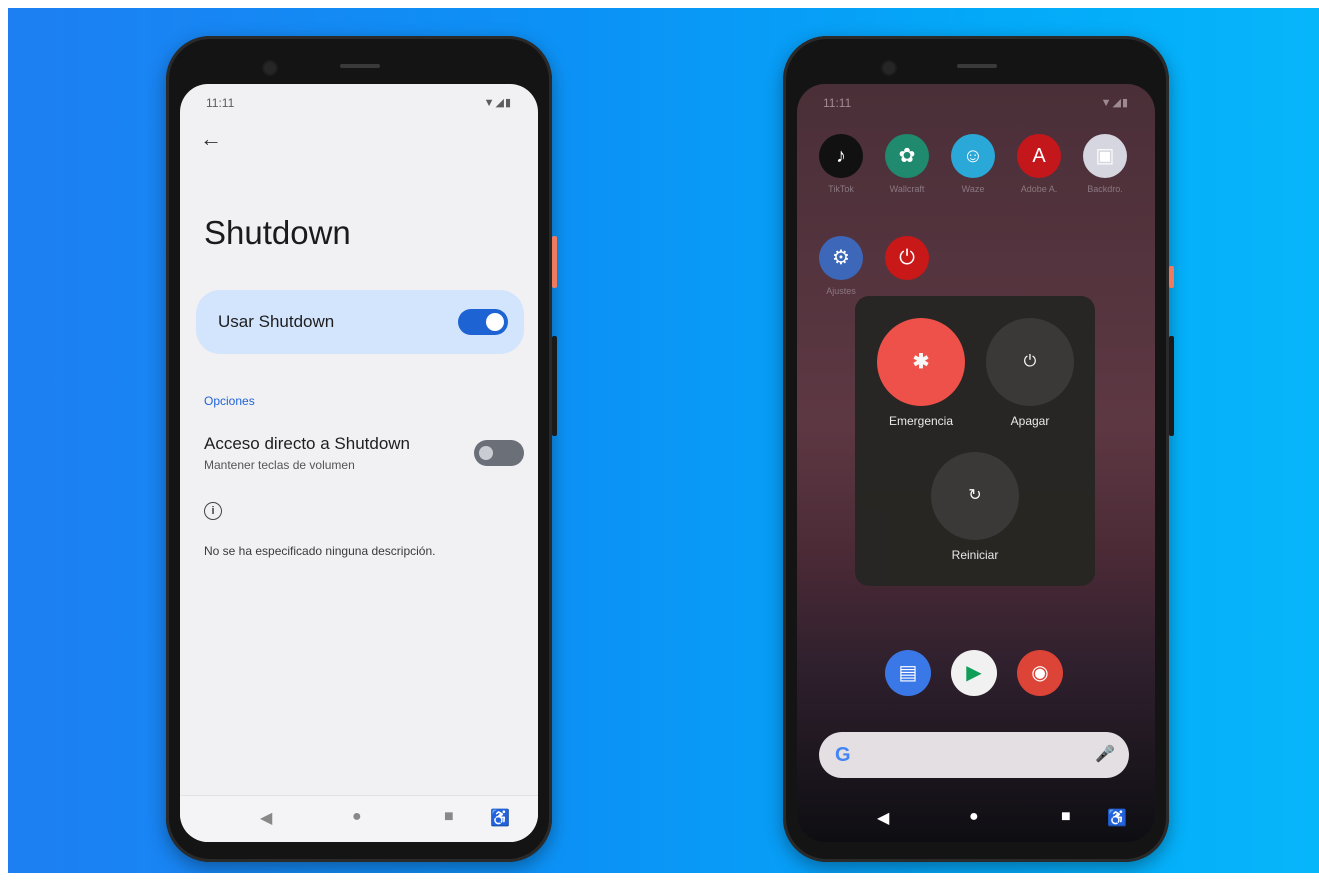 Image resolution: width=1319 pixels, height=881 pixels. Describe the element at coordinates (1105, 156) in the screenshot. I see `backdrops-app-icon: ▣` at that location.